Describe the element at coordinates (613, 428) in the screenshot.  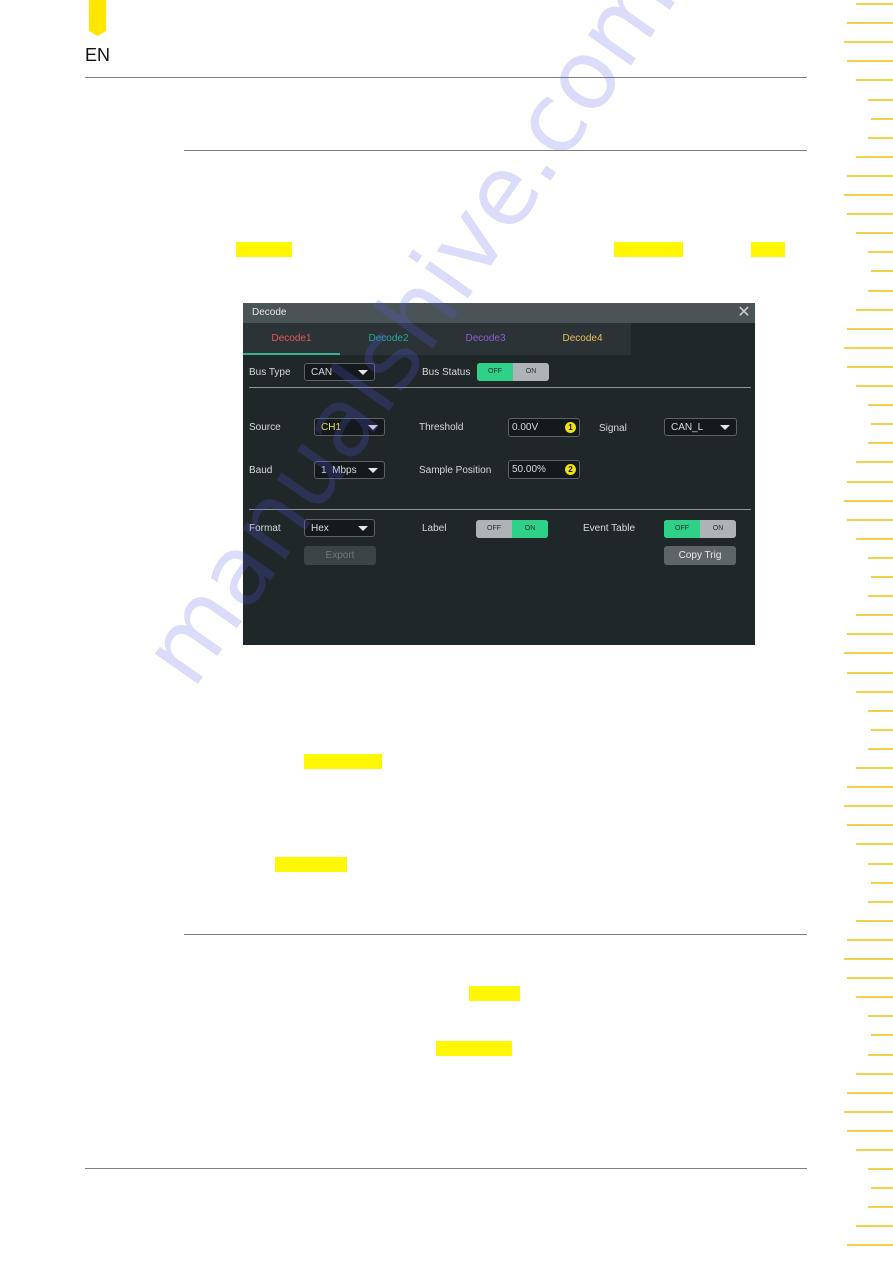
I see `signal-label: Signal` at that location.